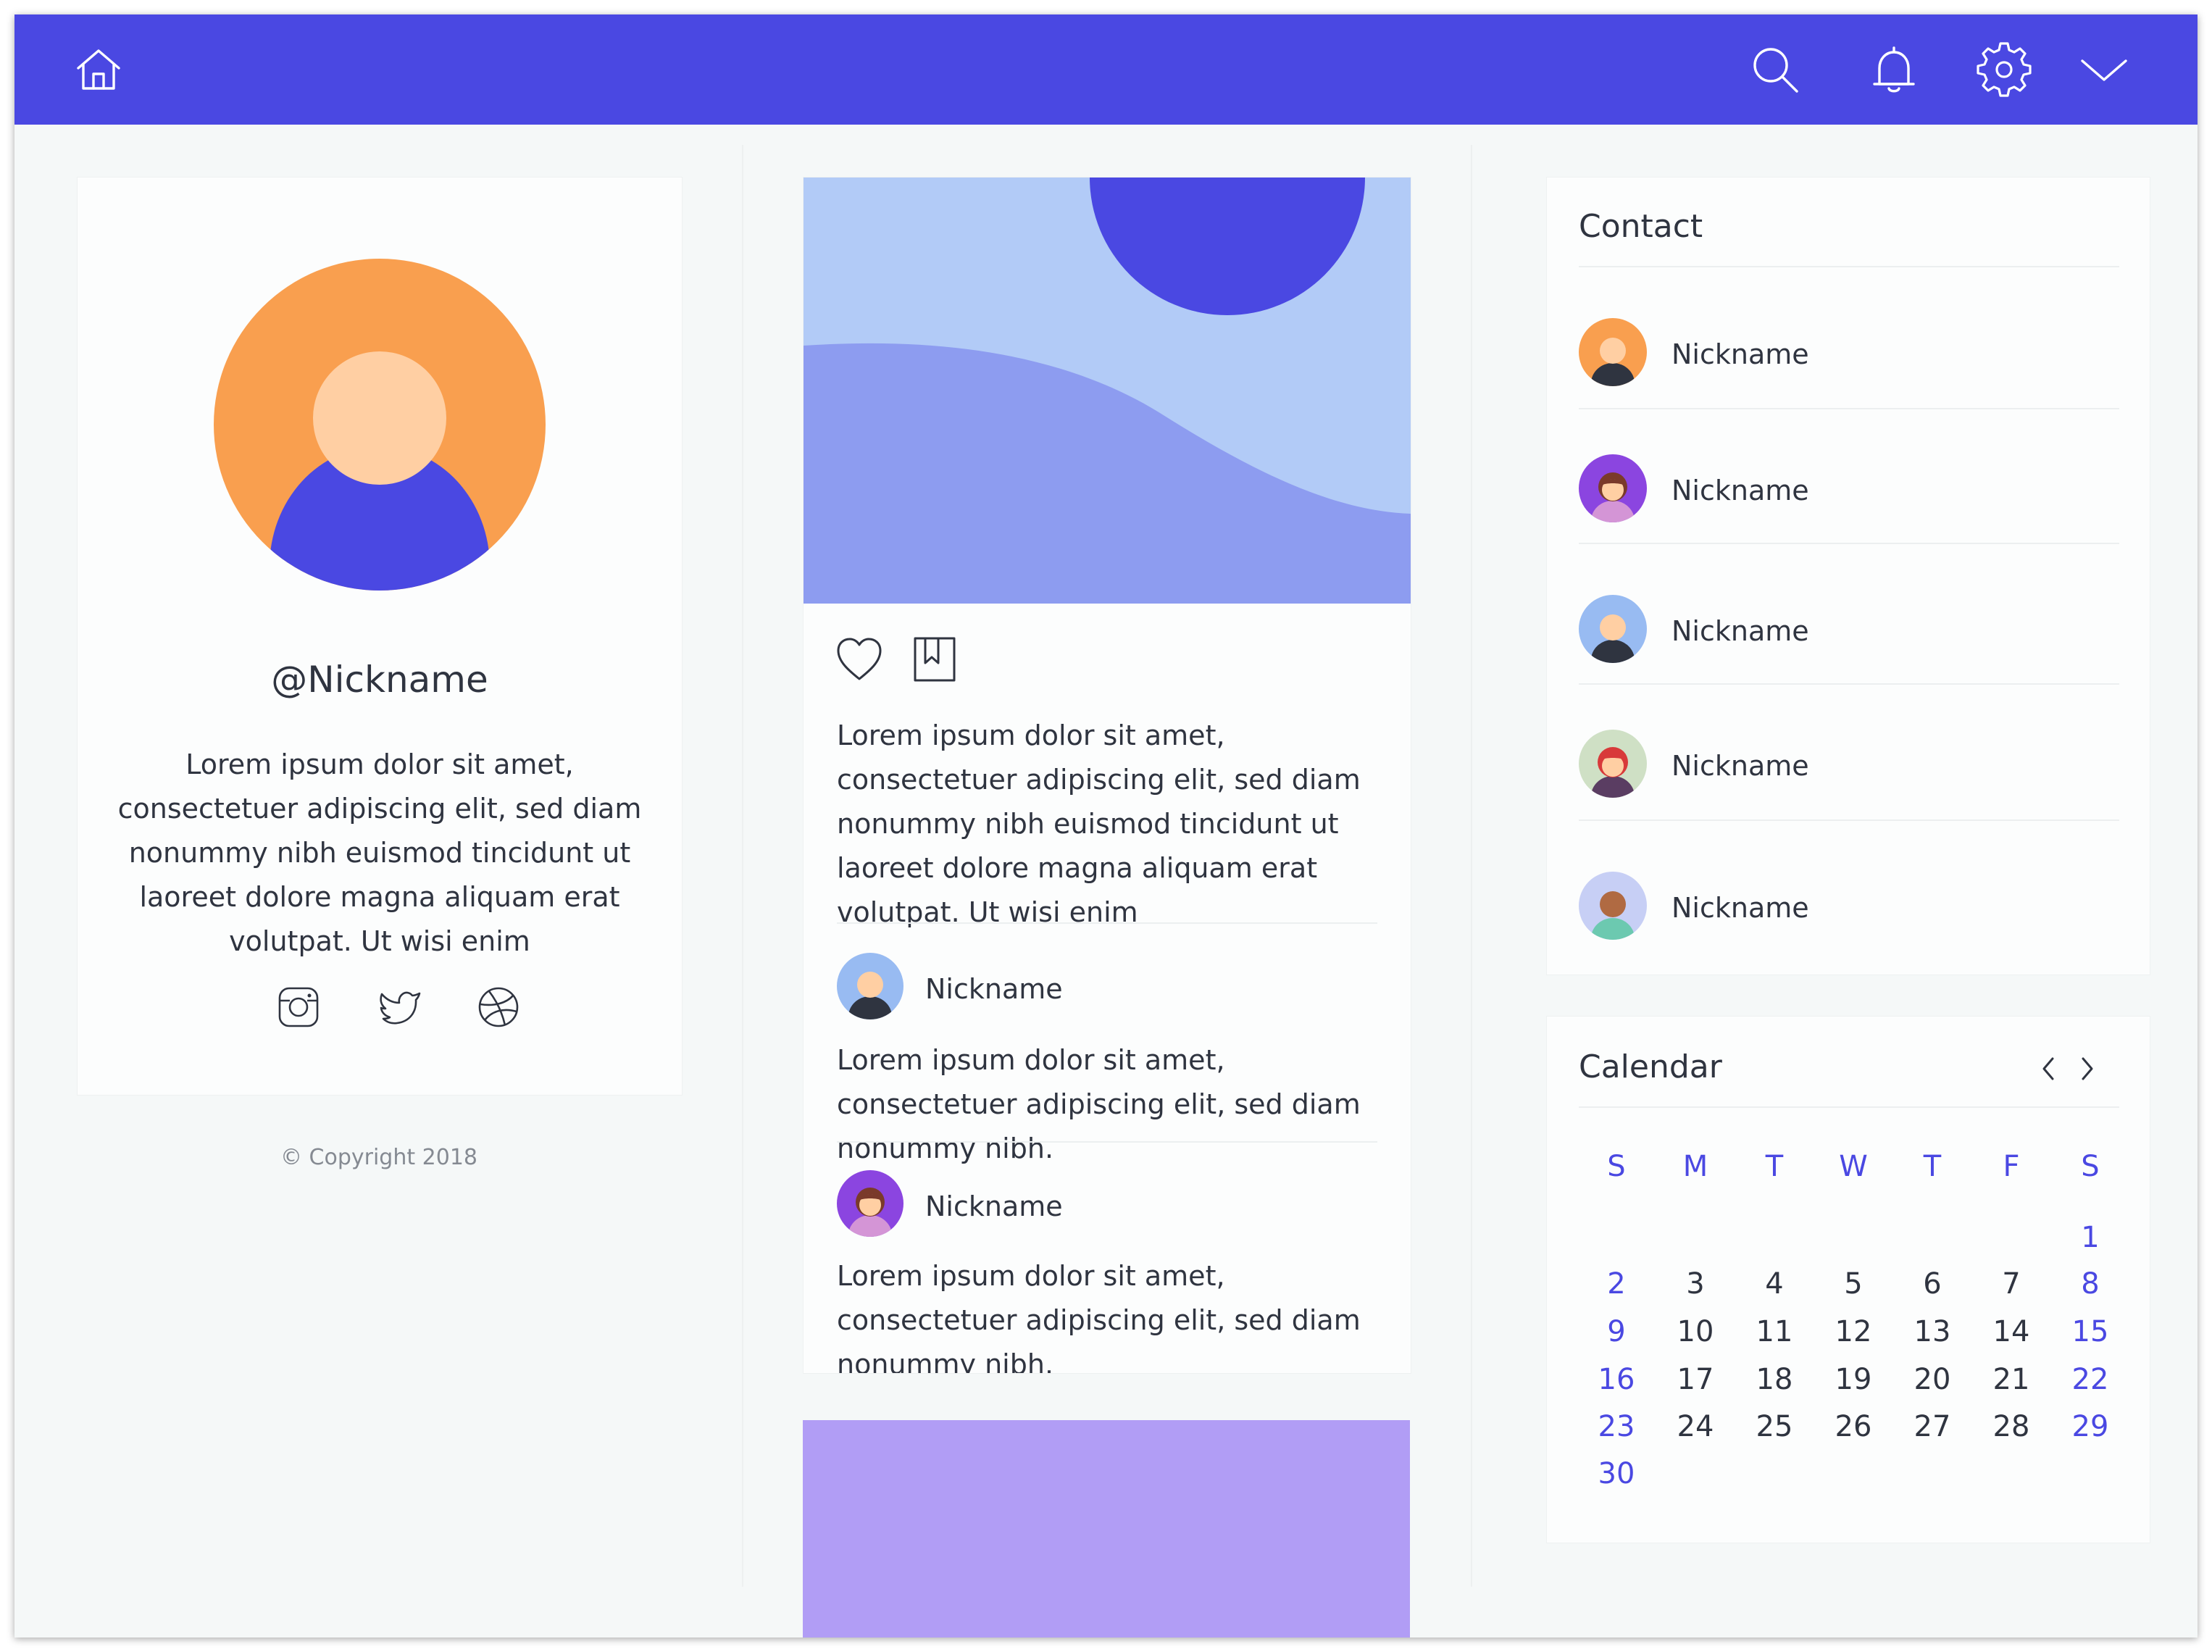 The image size is (2212, 1652). Describe the element at coordinates (1616, 1284) in the screenshot. I see `calendar-day: 2` at that location.